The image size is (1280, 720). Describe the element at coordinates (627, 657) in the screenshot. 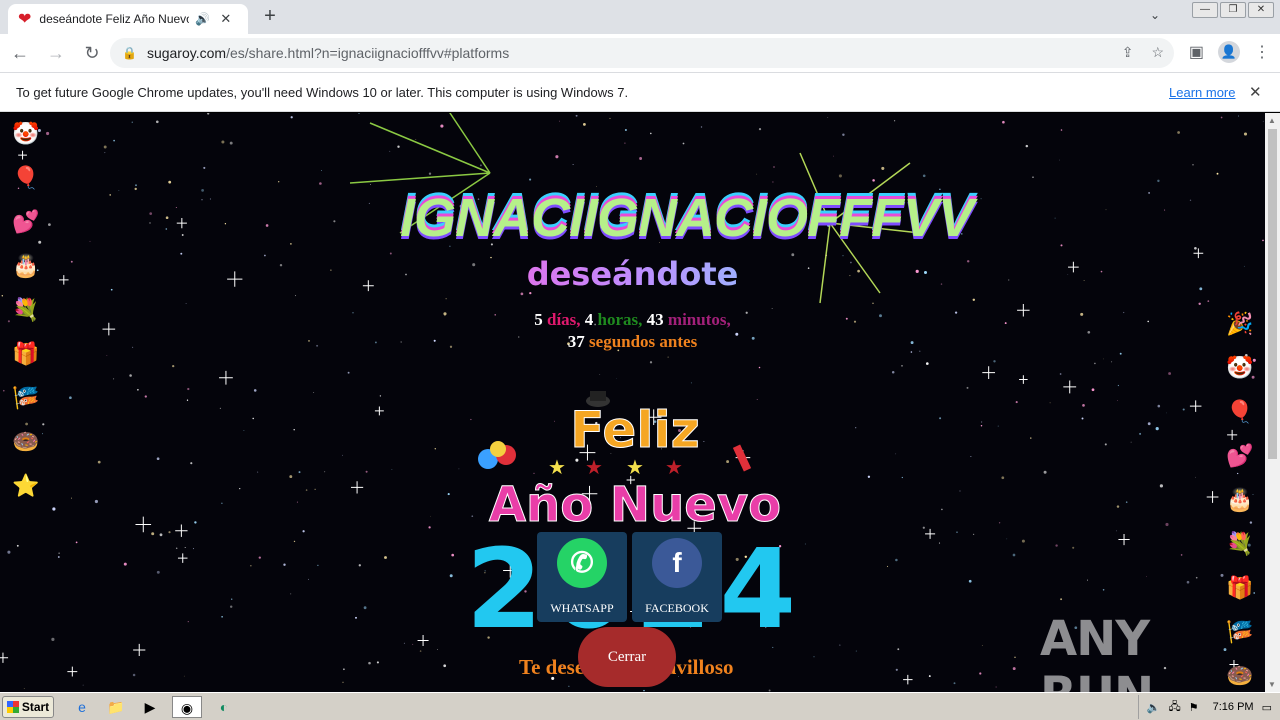

I see `close-button: Cerrar` at that location.